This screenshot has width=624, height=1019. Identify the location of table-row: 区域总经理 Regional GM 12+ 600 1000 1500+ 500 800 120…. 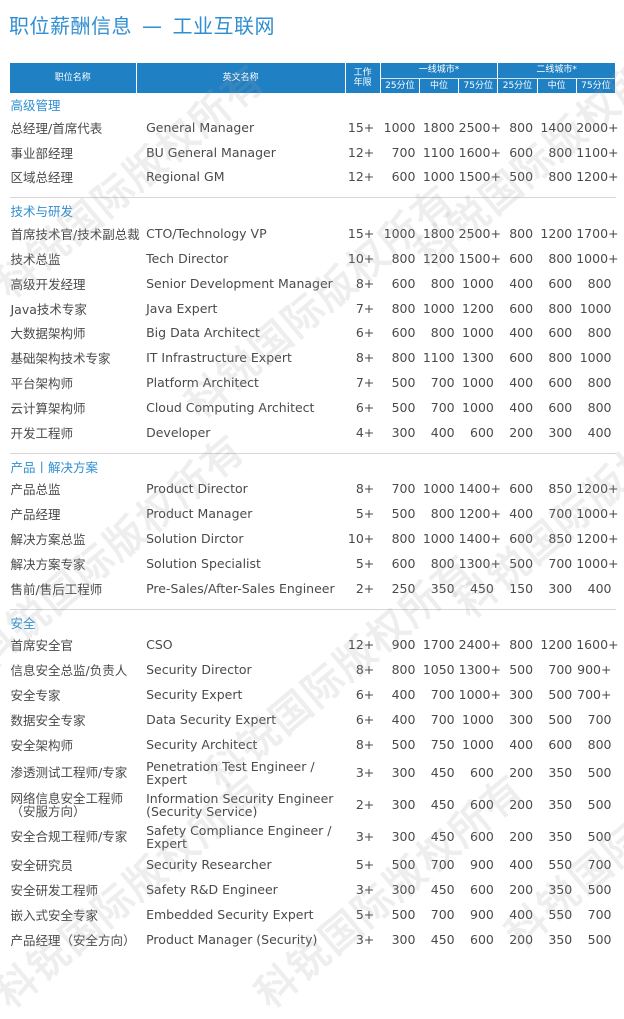
(314, 177).